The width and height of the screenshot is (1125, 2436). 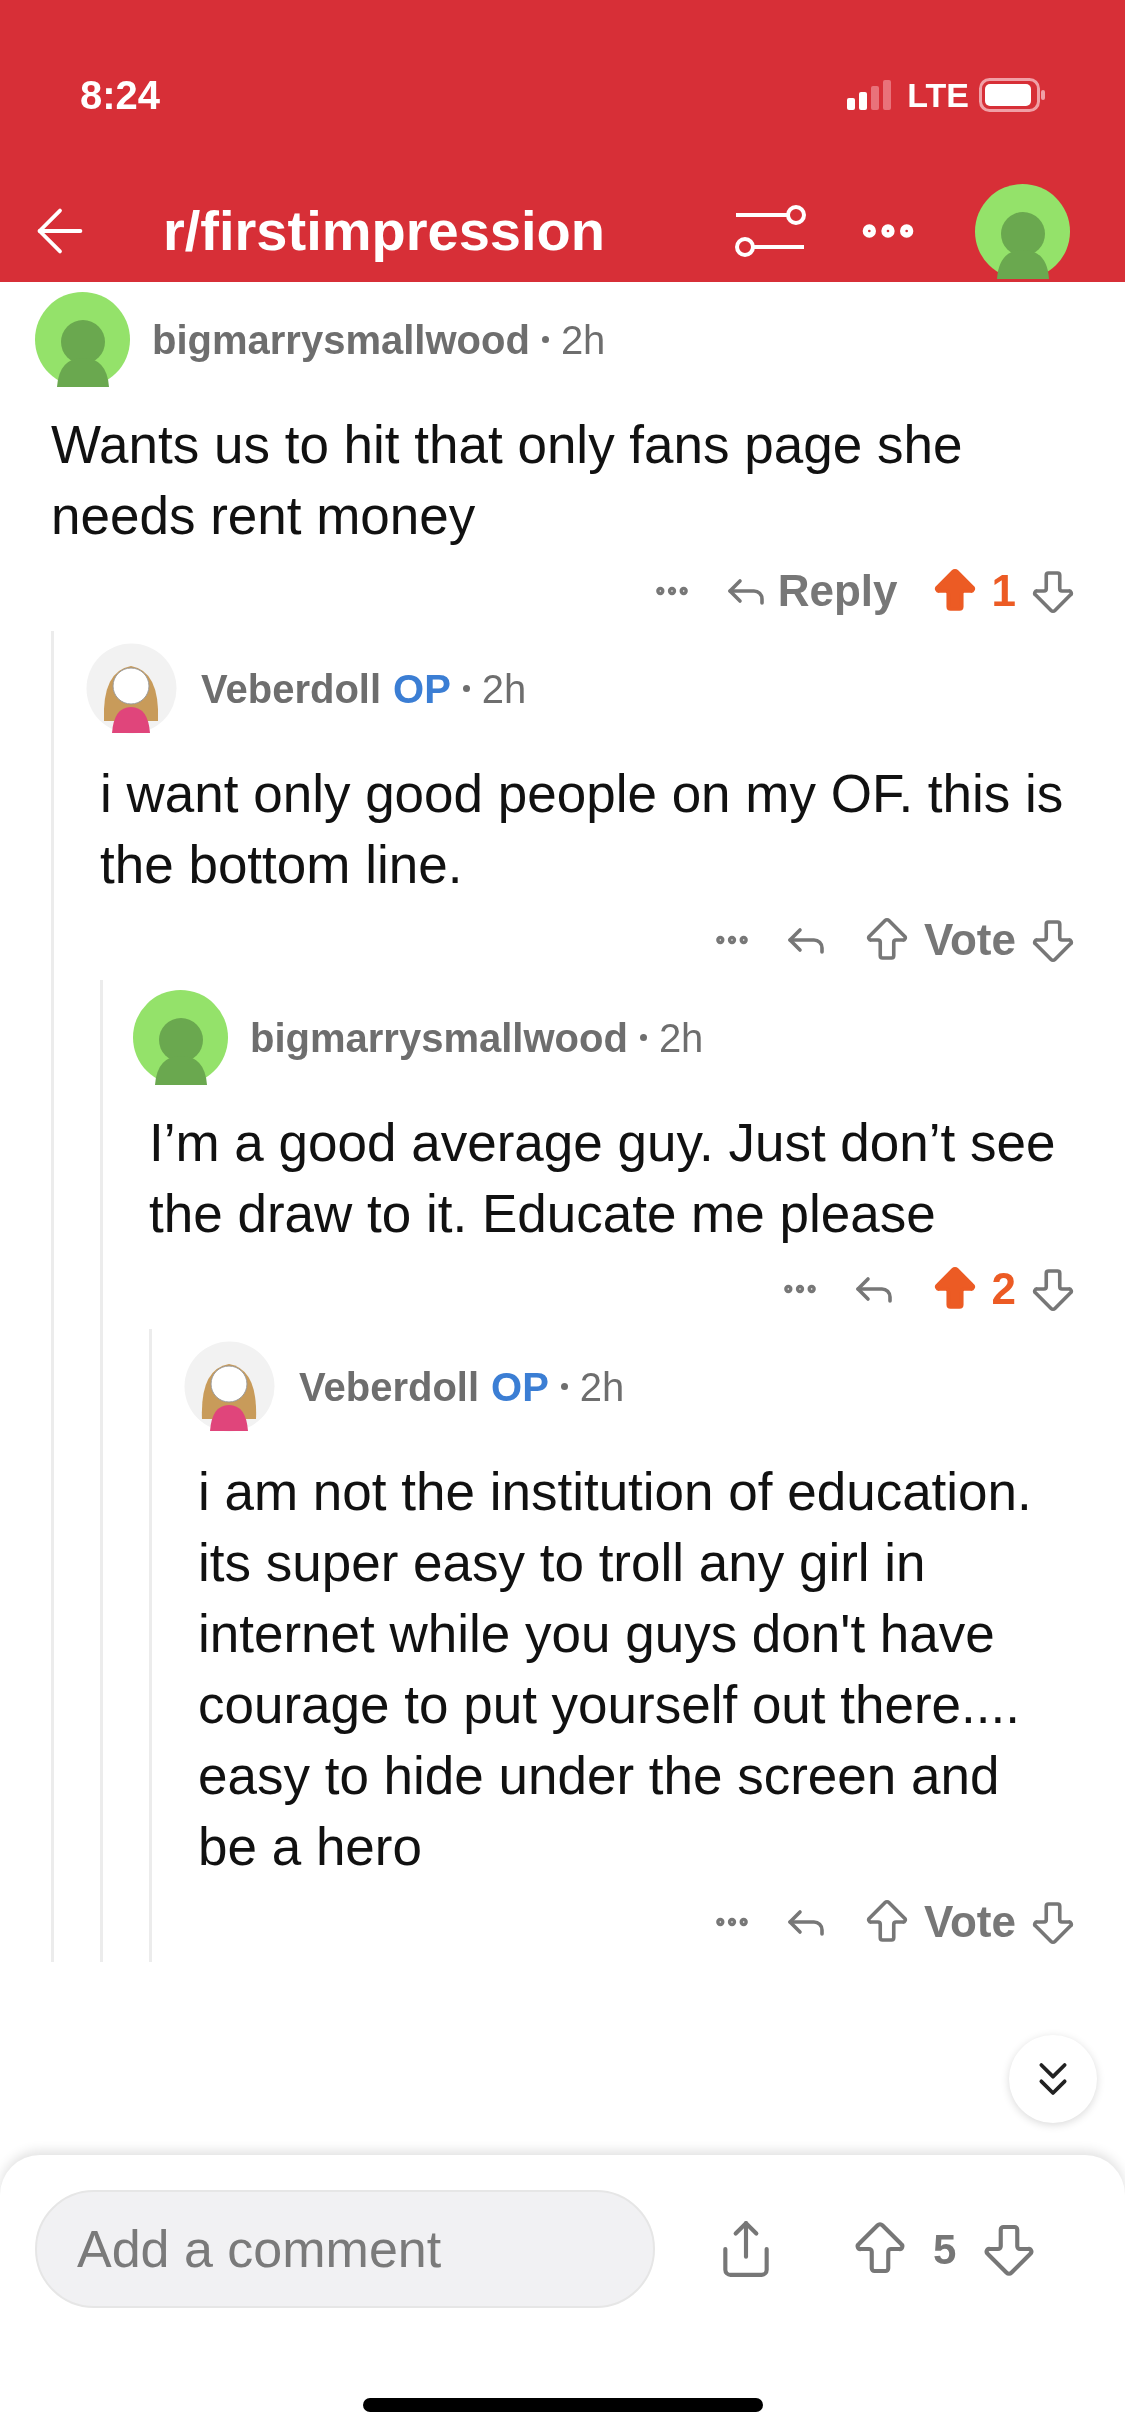 I want to click on network-label: LTE, so click(x=938, y=95).